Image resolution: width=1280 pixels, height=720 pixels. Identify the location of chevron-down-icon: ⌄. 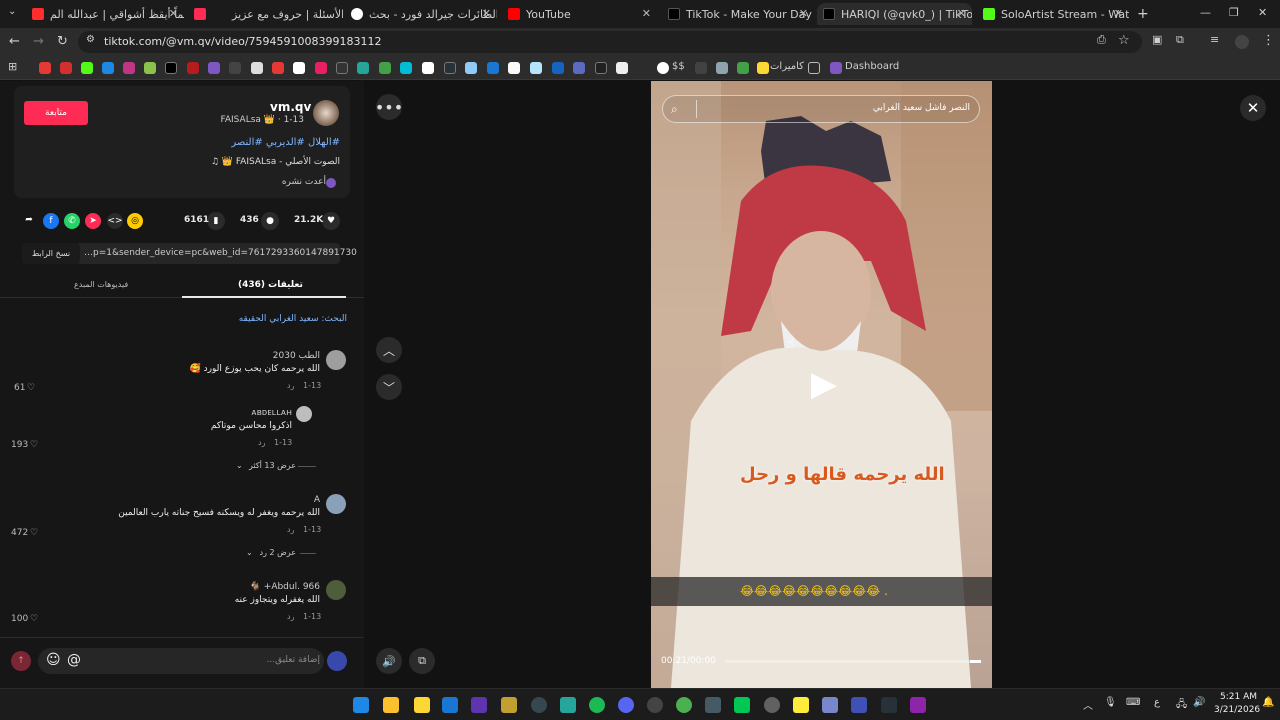
(239, 465).